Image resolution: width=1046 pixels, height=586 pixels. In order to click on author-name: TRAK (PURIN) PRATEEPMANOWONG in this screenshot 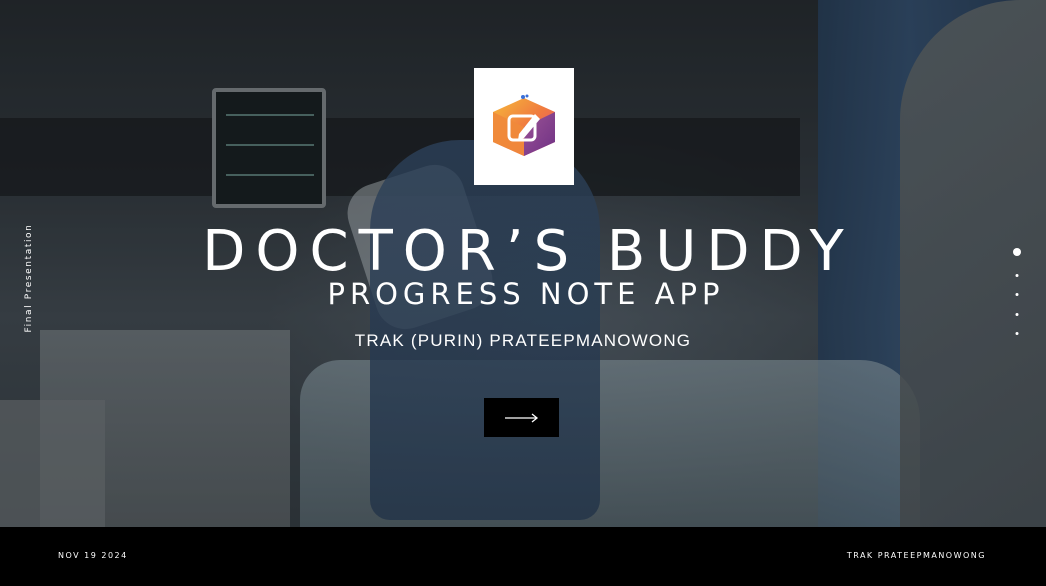, I will do `click(523, 340)`.